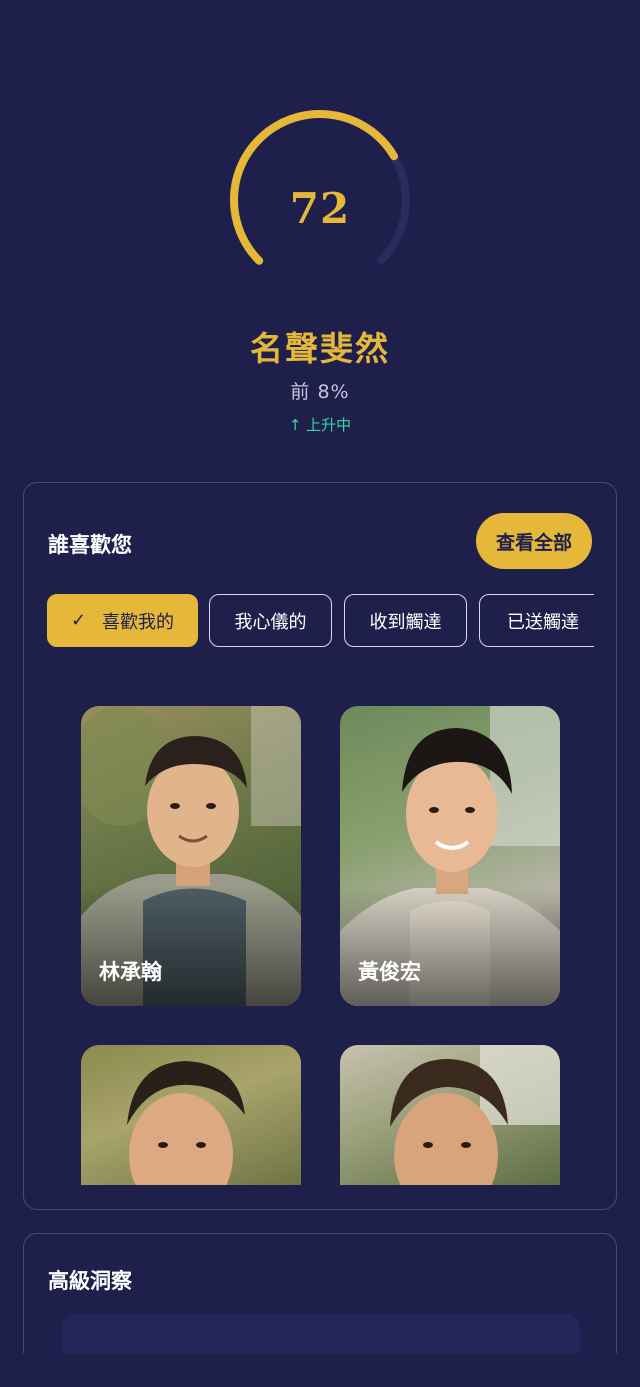  I want to click on tab-sent-reach: 已送觸達, so click(536, 620).